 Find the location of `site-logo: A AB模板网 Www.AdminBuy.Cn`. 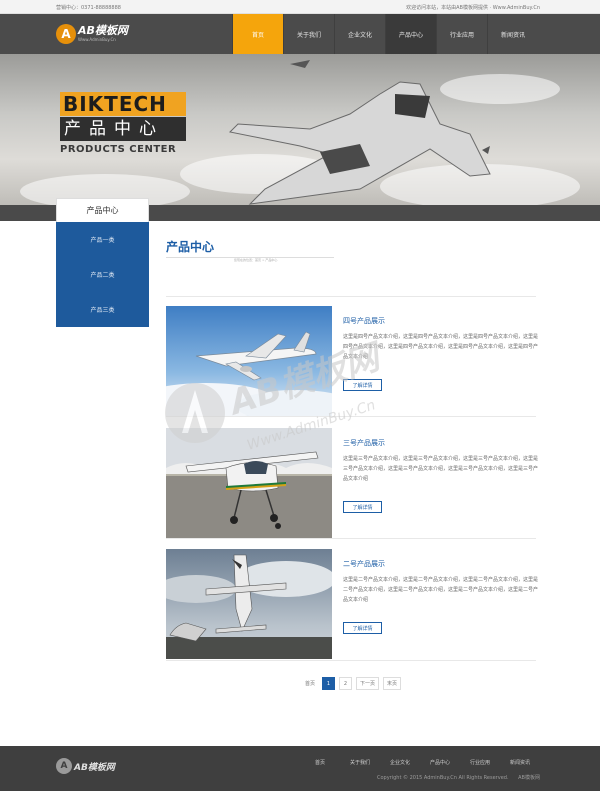

site-logo: A AB模板网 Www.AdminBuy.Cn is located at coordinates (92, 34).